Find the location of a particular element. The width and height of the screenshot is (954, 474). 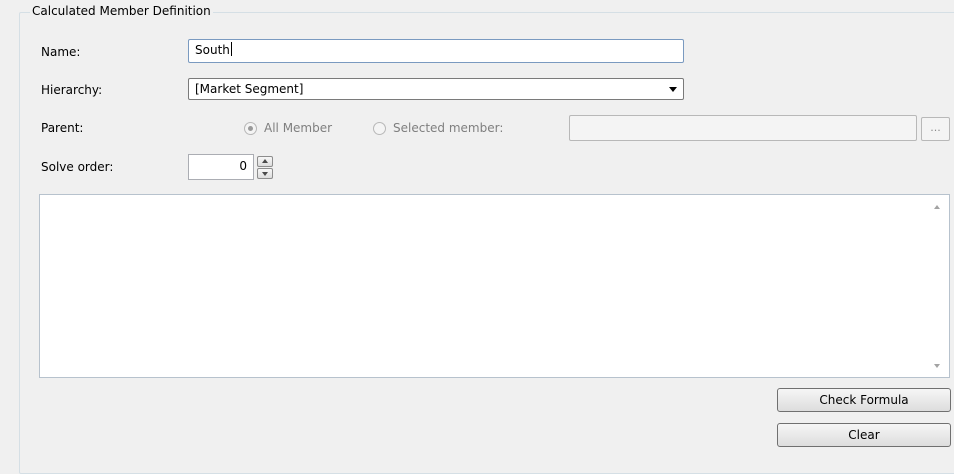

check-formula-button: Check Formula is located at coordinates (864, 400).